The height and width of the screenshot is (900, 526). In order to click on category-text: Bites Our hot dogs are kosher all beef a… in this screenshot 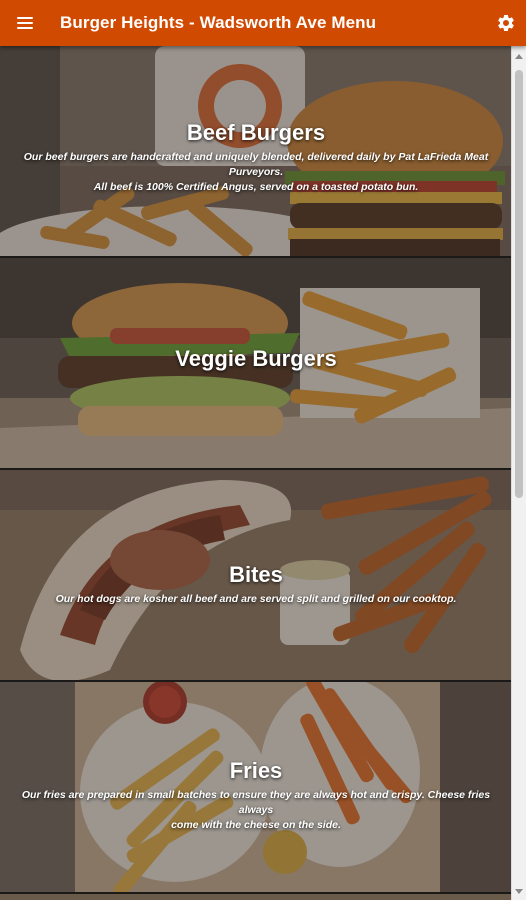, I will do `click(256, 584)`.